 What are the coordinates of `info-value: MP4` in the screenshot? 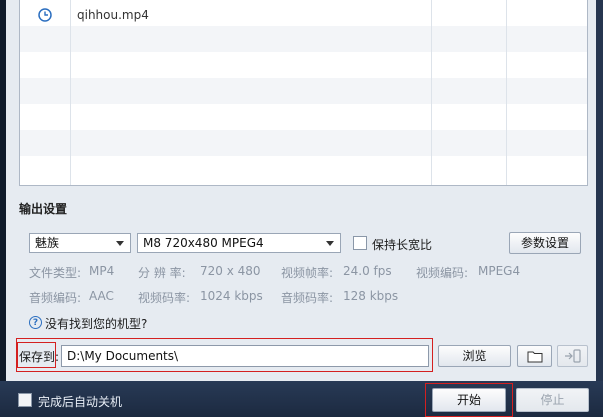 It's located at (102, 271).